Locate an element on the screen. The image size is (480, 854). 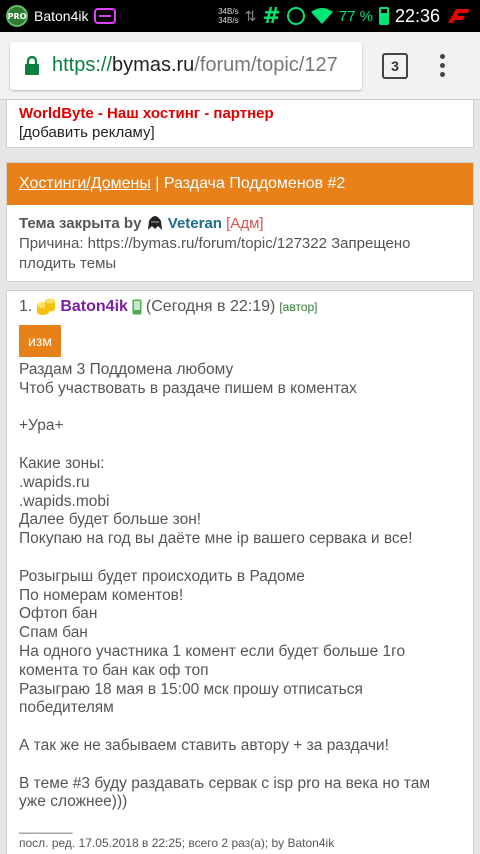
coins-icon is located at coordinates (46, 306).